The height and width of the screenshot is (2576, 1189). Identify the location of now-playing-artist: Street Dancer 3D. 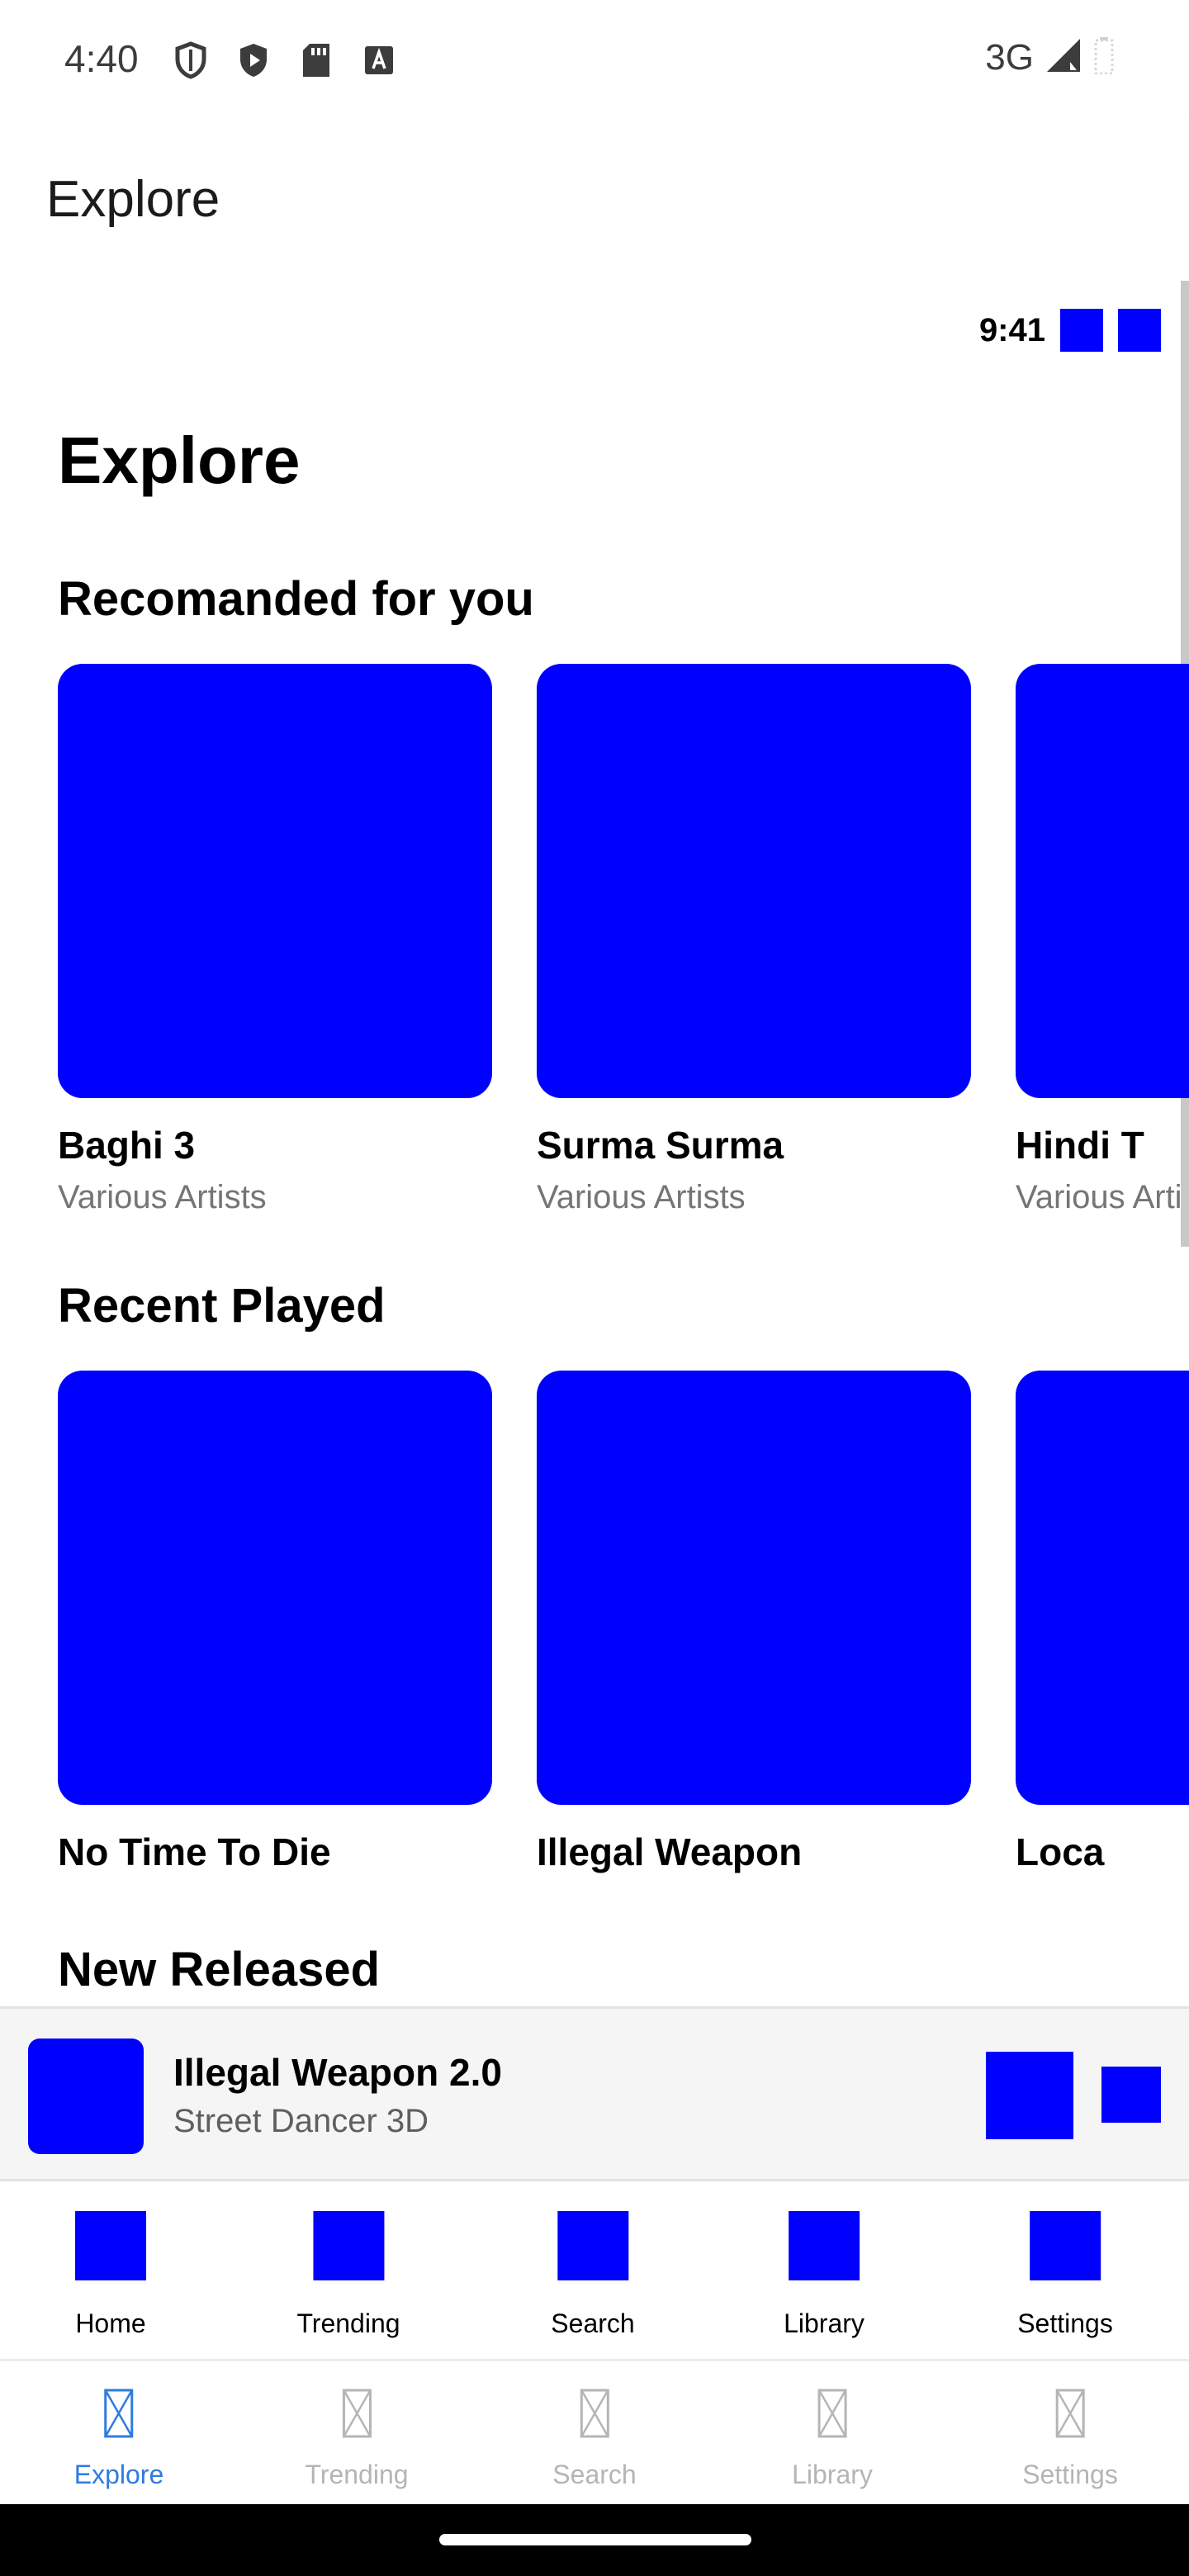
(301, 2121).